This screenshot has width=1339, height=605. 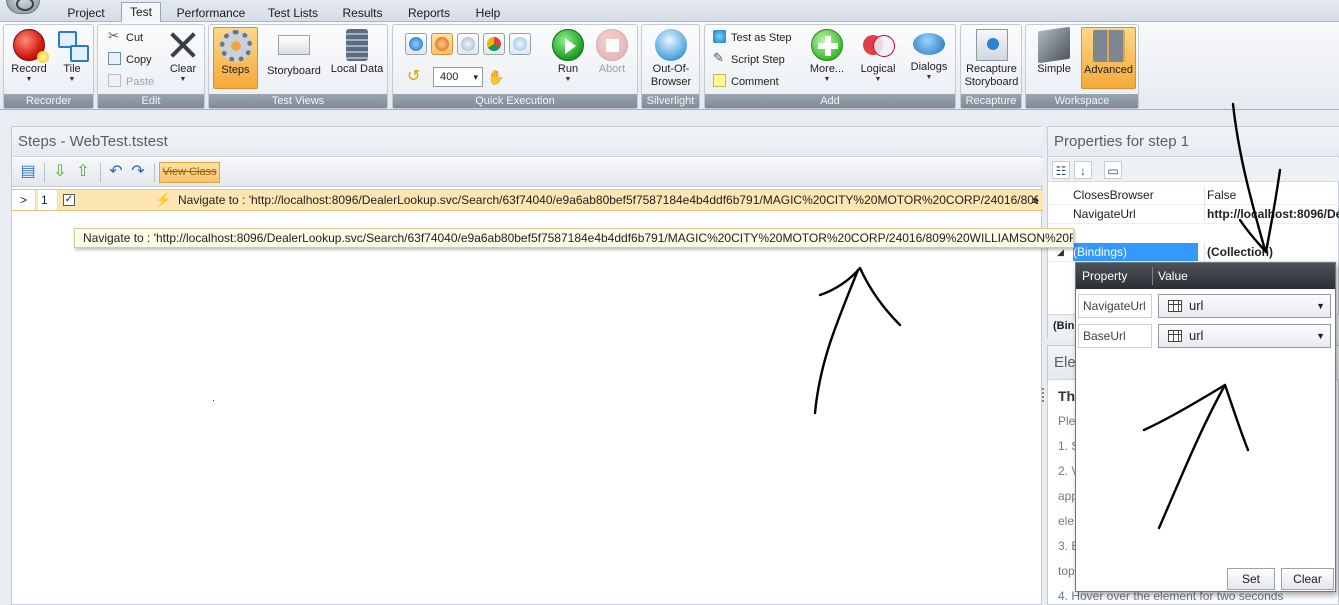 What do you see at coordinates (72, 45) in the screenshot?
I see `tile-icon` at bounding box center [72, 45].